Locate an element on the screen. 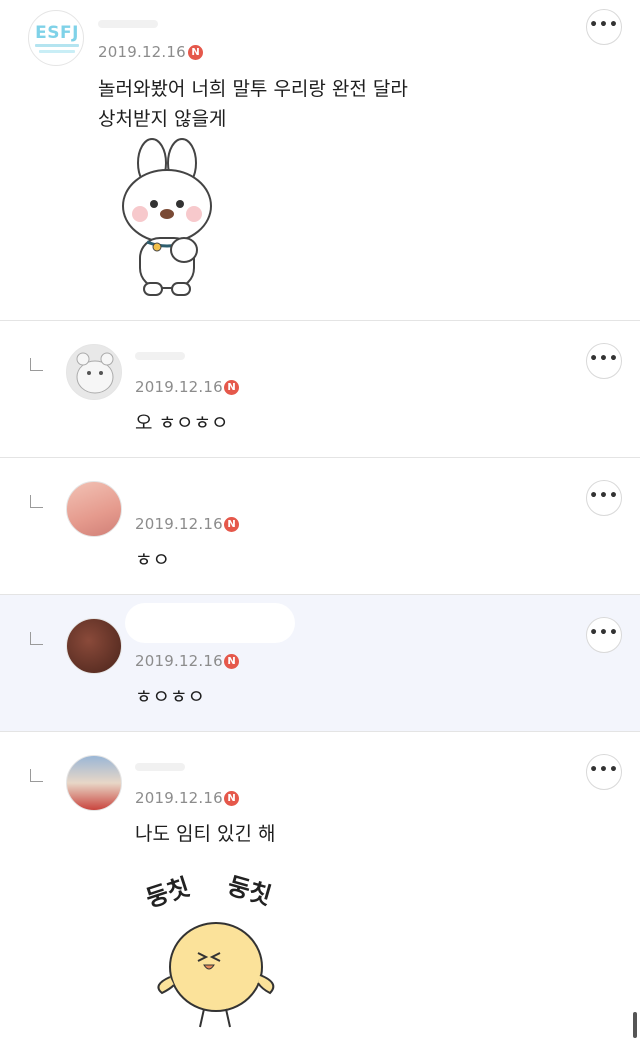 This screenshot has width=640, height=1041. comment-text: 오 ㅎㅇㅎㅇ is located at coordinates (182, 423).